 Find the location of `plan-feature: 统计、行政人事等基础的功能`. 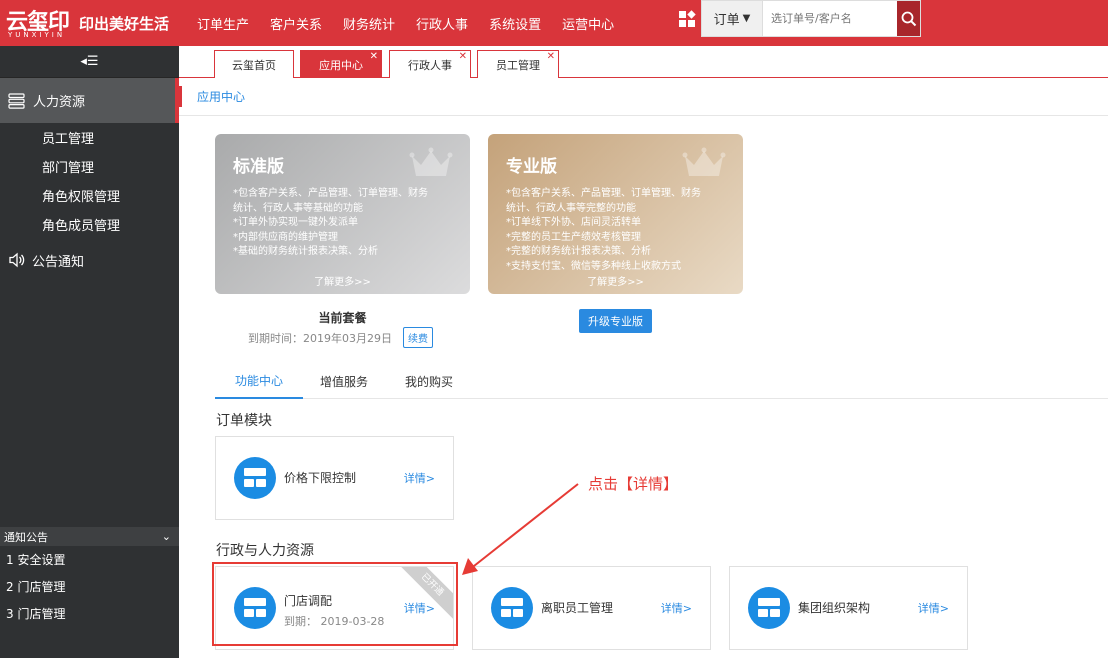

plan-feature: 统计、行政人事等基础的功能 is located at coordinates (298, 208).